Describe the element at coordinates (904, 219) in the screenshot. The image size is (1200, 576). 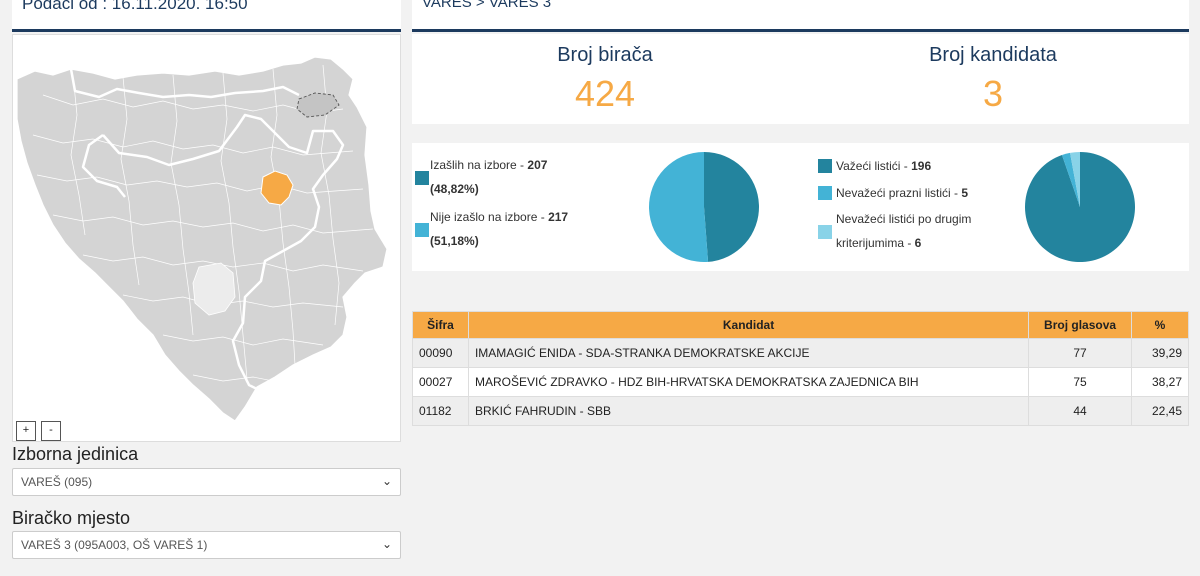
I see `legend-other-label-1: Nevažeći listići po drugim` at that location.